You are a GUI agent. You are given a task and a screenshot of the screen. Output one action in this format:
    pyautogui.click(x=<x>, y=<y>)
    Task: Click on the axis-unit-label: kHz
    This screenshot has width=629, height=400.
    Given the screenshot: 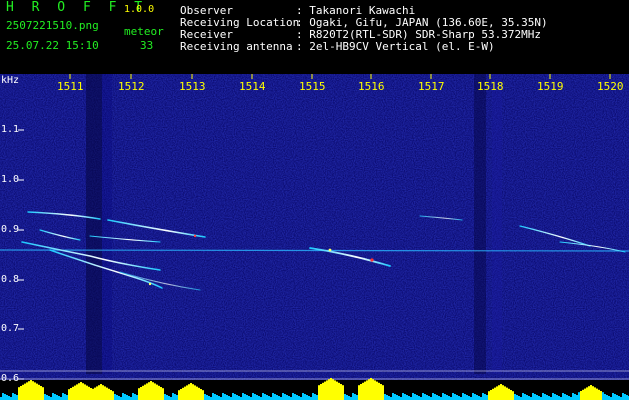 What is the action you would take?
    pyautogui.click(x=10, y=80)
    